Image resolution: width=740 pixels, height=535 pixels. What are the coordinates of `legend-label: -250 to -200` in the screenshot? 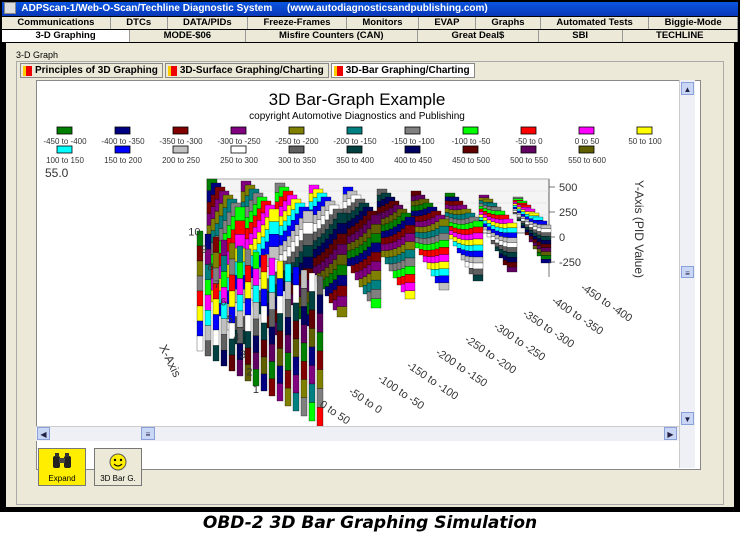 It's located at (297, 141).